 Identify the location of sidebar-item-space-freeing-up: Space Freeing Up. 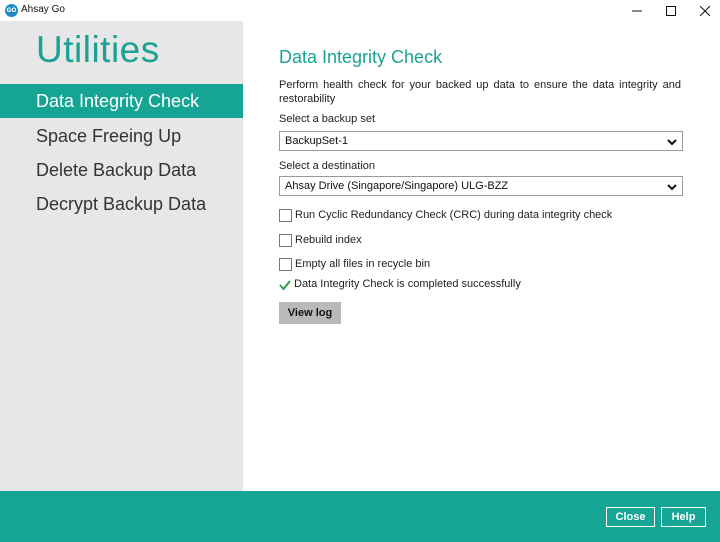
(121, 136).